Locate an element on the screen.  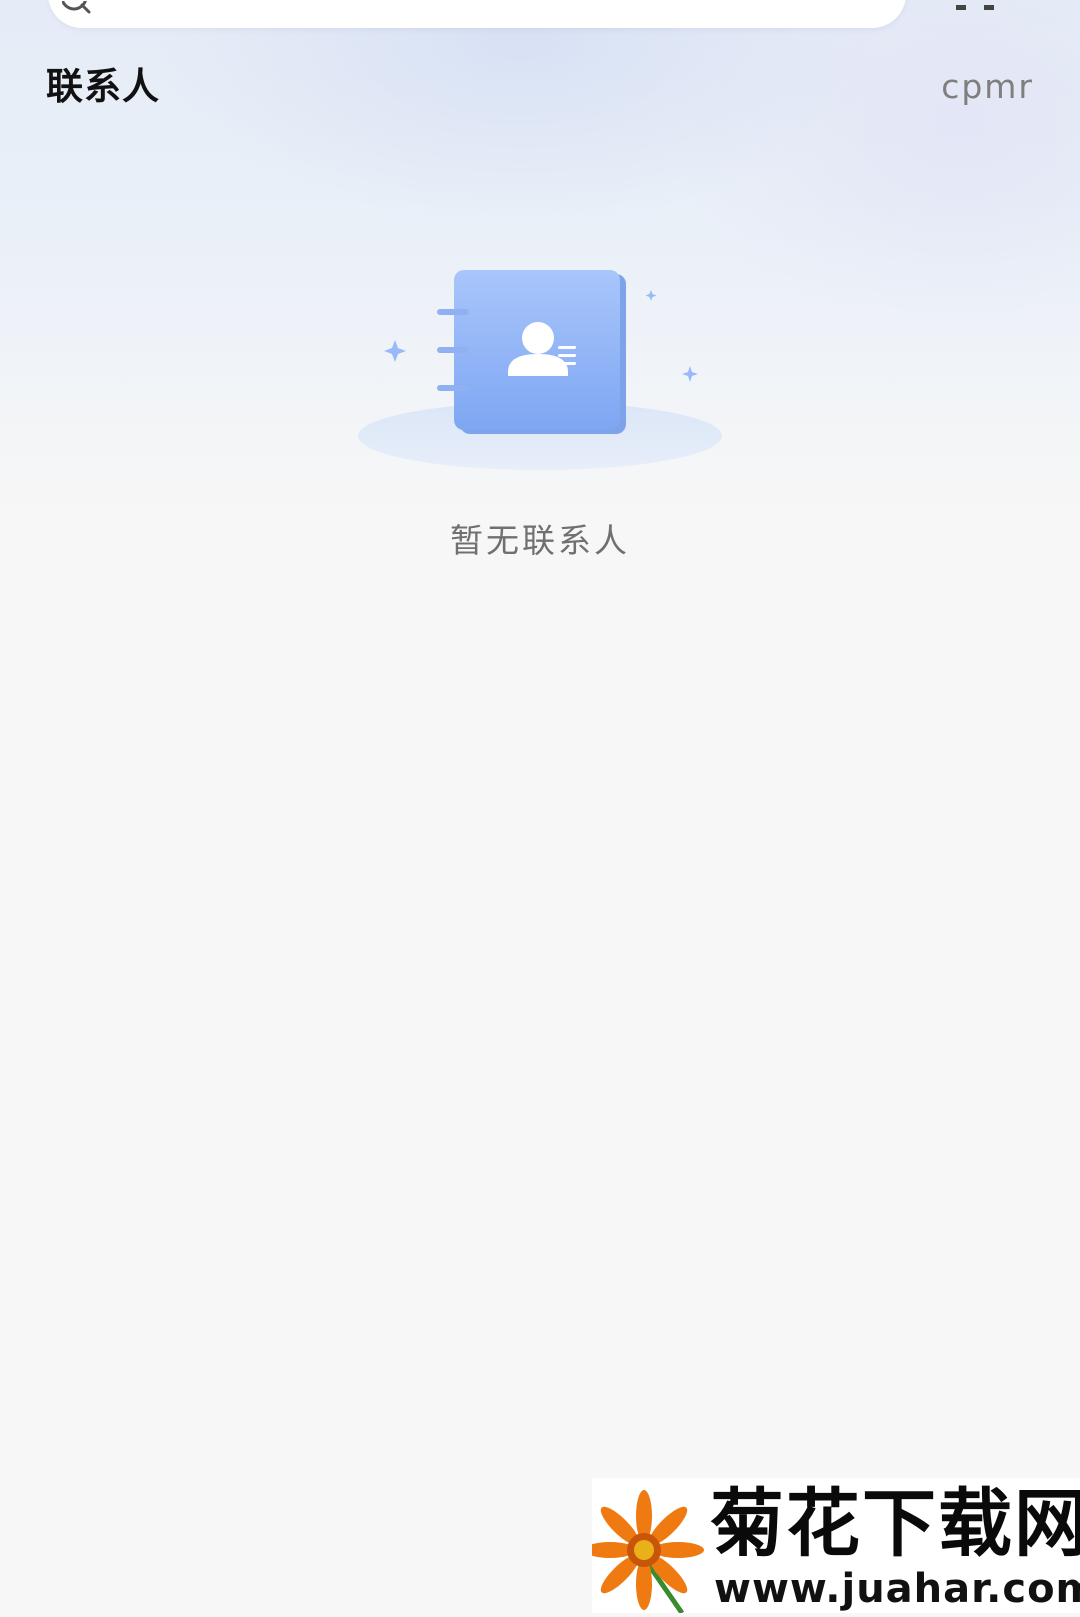
contact-book-icon is located at coordinates (540, 380).